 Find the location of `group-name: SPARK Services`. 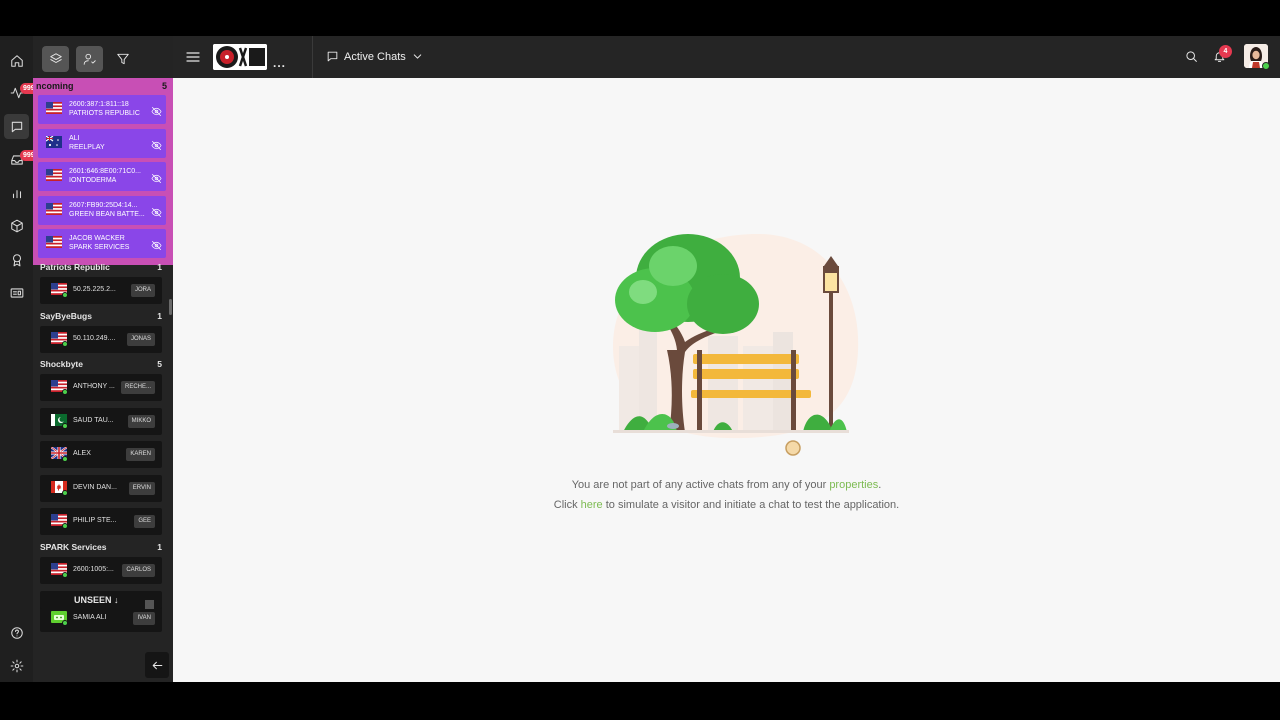

group-name: SPARK Services is located at coordinates (73, 546).